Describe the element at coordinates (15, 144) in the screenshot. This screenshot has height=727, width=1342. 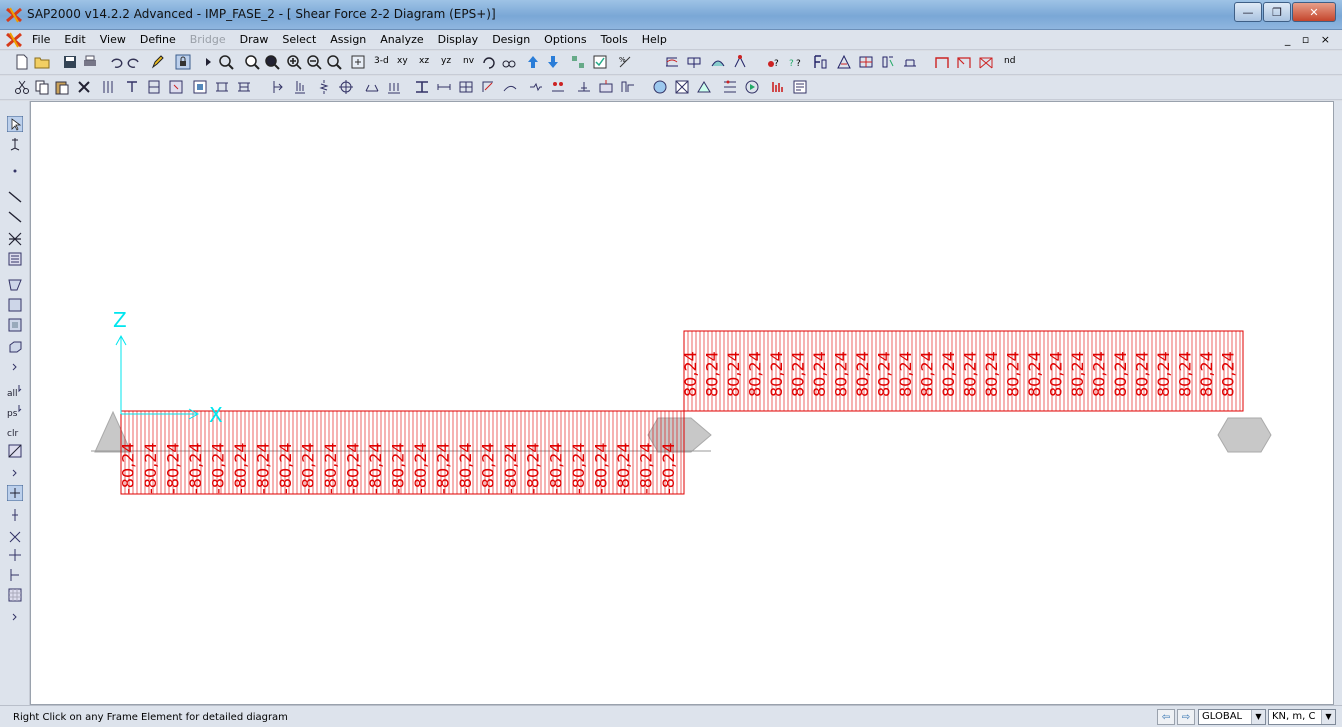
I see `reshaper-icon` at that location.